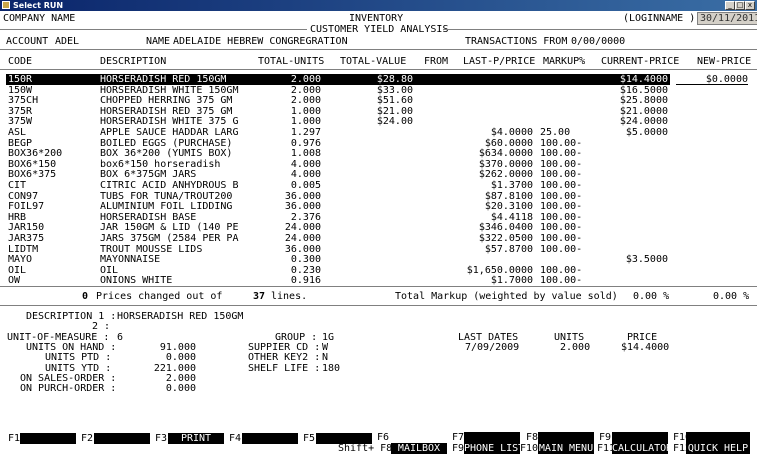 Image resolution: width=757 pixels, height=457 pixels. Describe the element at coordinates (169, 238) in the screenshot. I see `cell-description: JARS 375GM (2584 PER PA` at that location.